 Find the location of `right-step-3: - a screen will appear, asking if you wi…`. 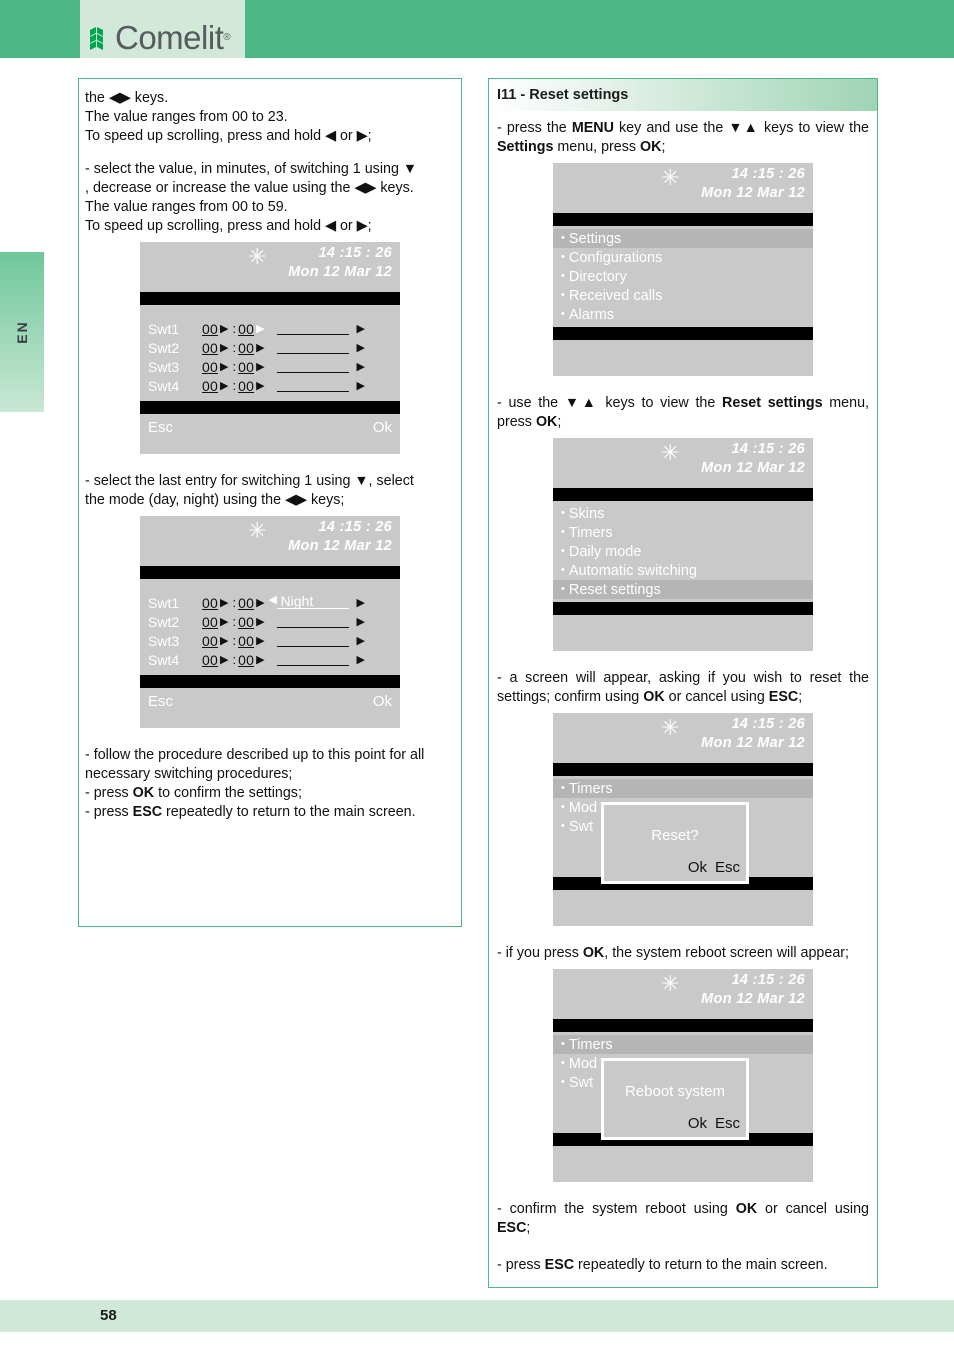

right-step-3: - a screen will appear, asking if you wi… is located at coordinates (683, 688).